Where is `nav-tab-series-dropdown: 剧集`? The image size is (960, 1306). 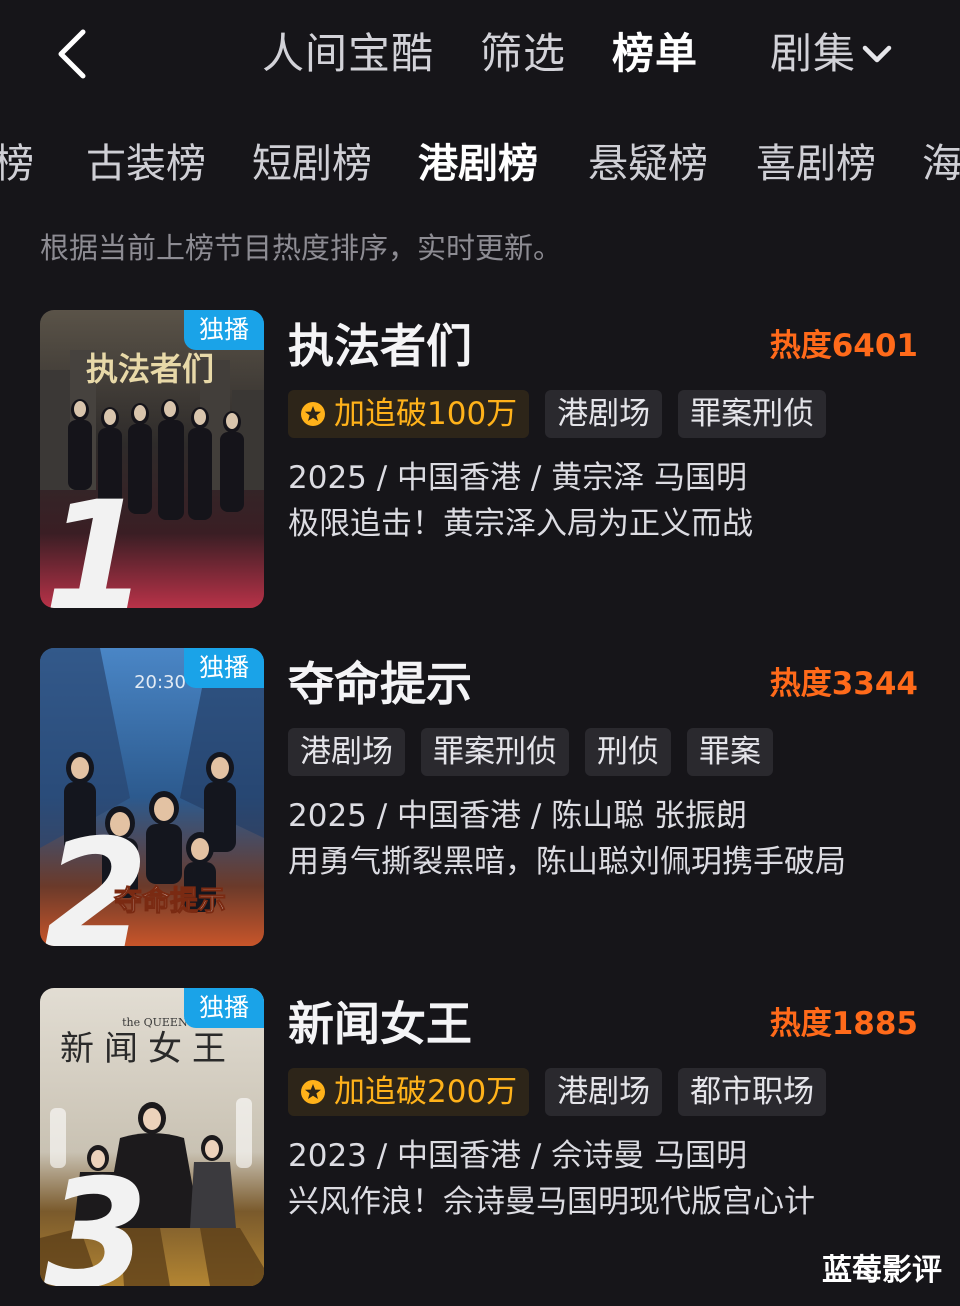 nav-tab-series-dropdown: 剧集 is located at coordinates (832, 54).